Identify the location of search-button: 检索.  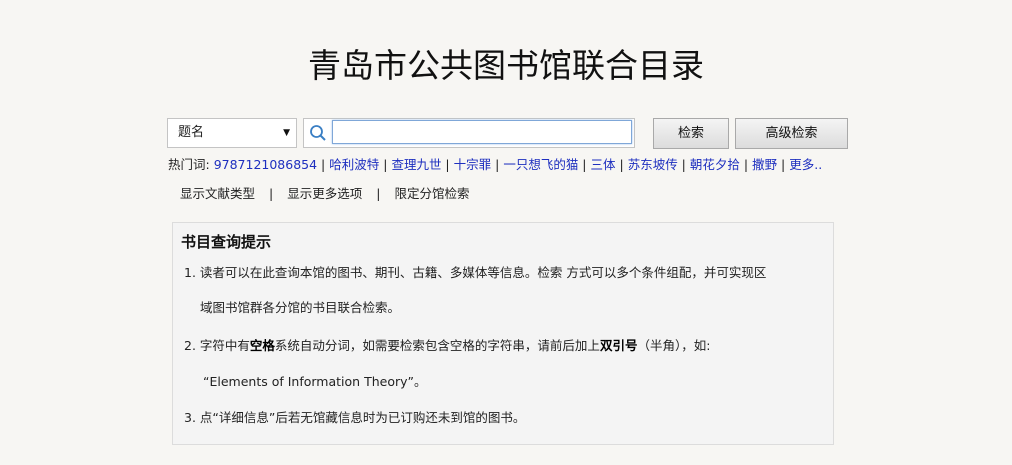
(691, 133).